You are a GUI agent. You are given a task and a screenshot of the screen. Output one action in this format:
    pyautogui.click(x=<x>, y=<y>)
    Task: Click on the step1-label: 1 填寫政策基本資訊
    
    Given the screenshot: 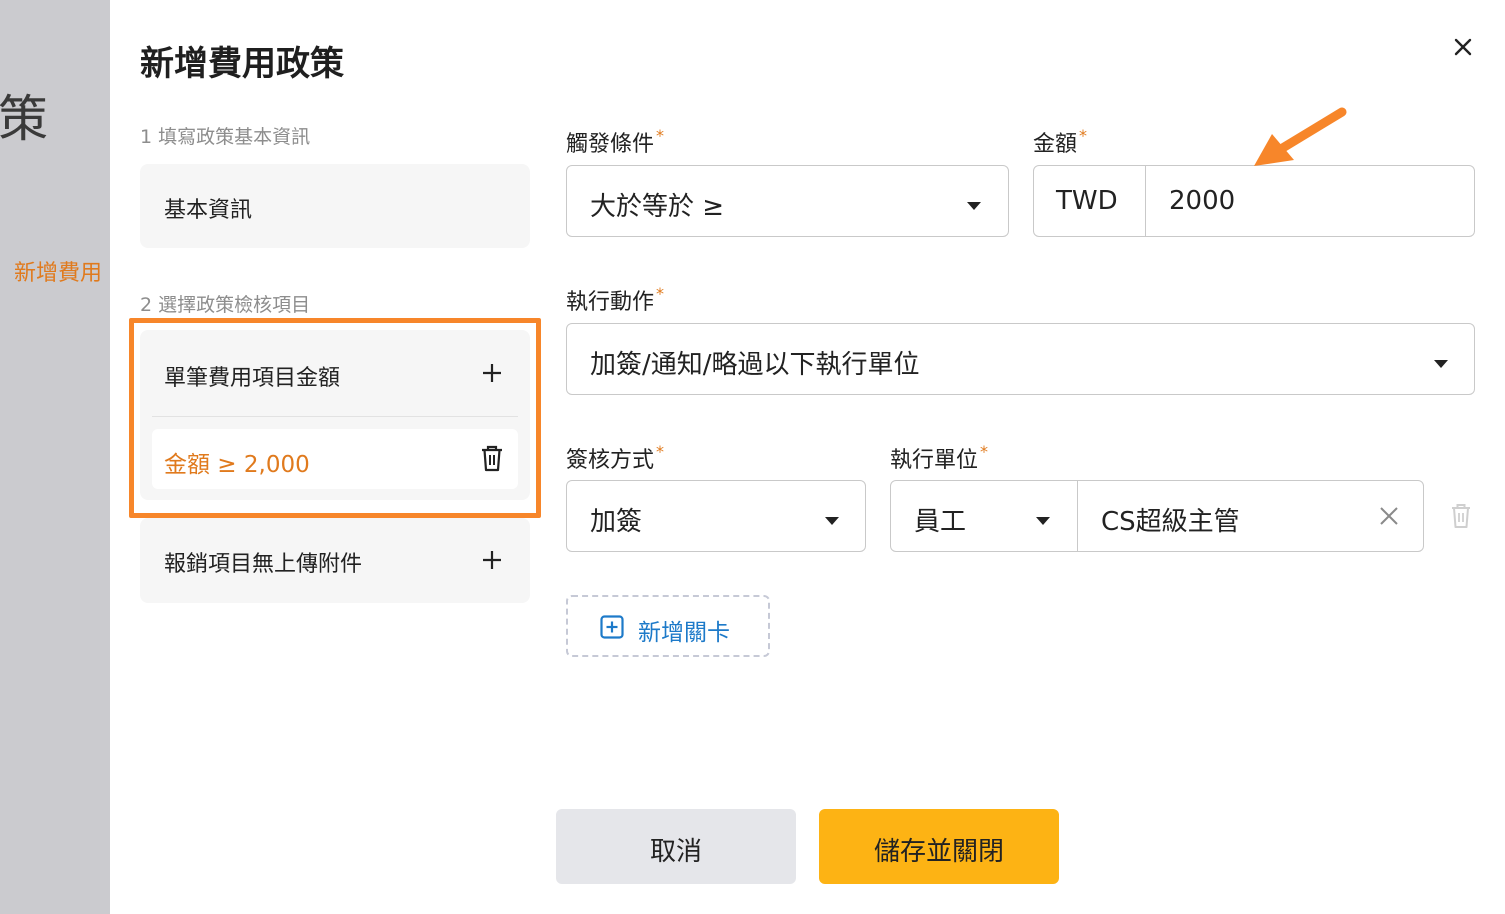 What is the action you would take?
    pyautogui.click(x=225, y=137)
    